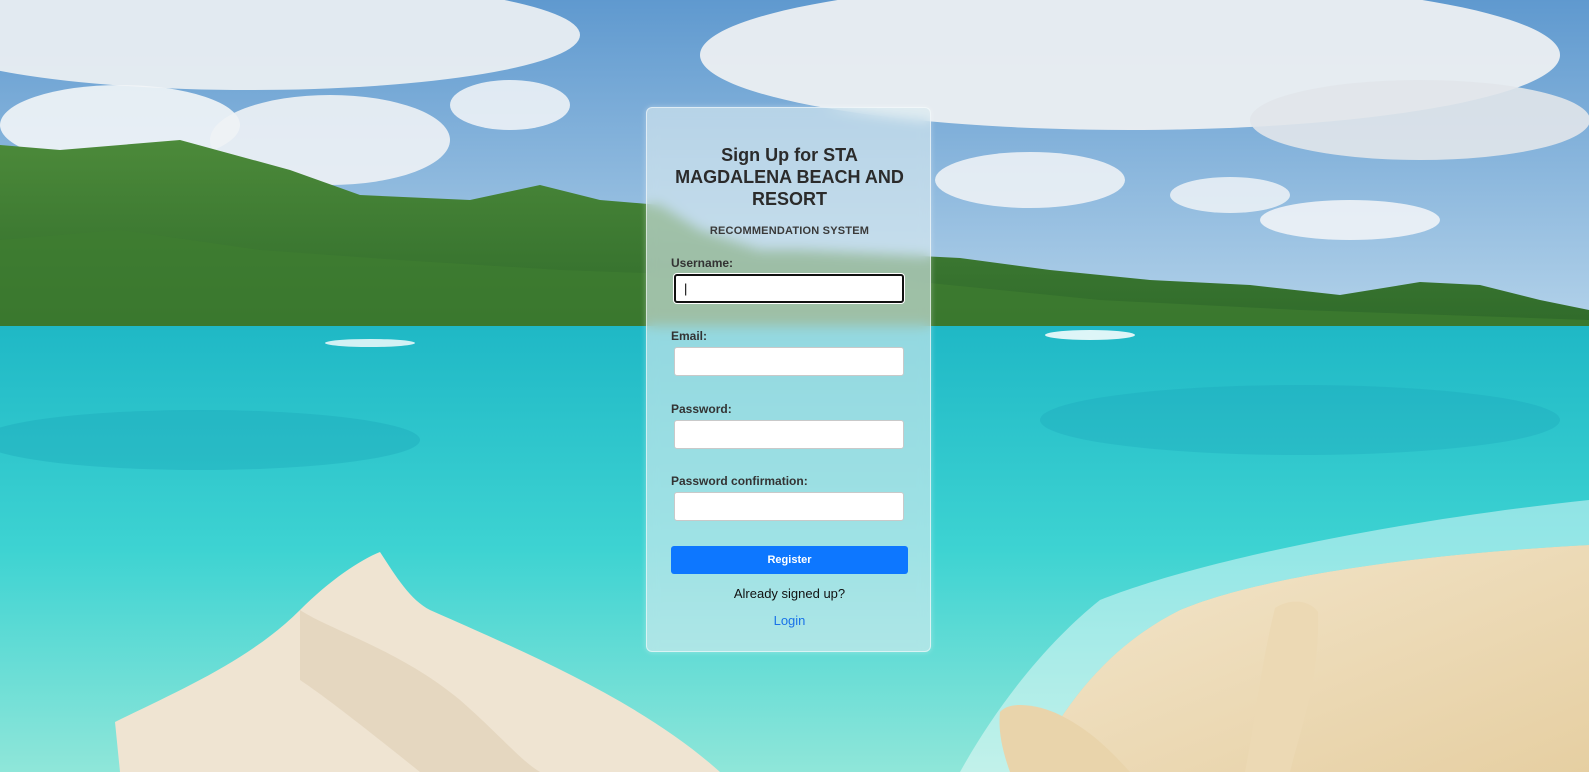  I want to click on login-link: Login, so click(789, 620).